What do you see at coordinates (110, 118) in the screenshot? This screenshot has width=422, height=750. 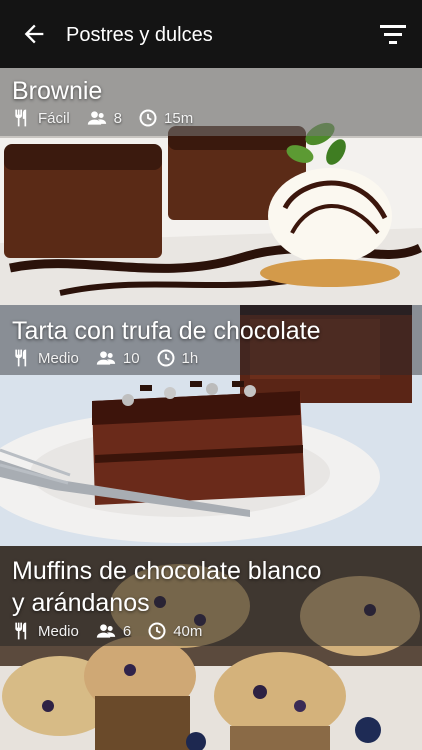 I see `recipe-meta: Fácil 8 15m` at bounding box center [110, 118].